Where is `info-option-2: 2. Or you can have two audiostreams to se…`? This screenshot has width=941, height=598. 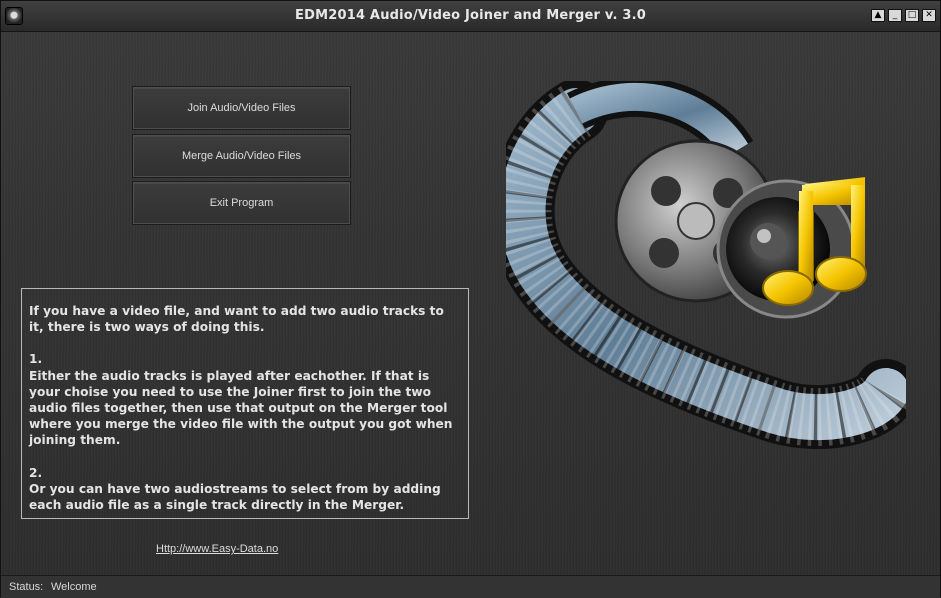
info-option-2: 2. Or you can have two audiostreams to se… is located at coordinates (245, 489).